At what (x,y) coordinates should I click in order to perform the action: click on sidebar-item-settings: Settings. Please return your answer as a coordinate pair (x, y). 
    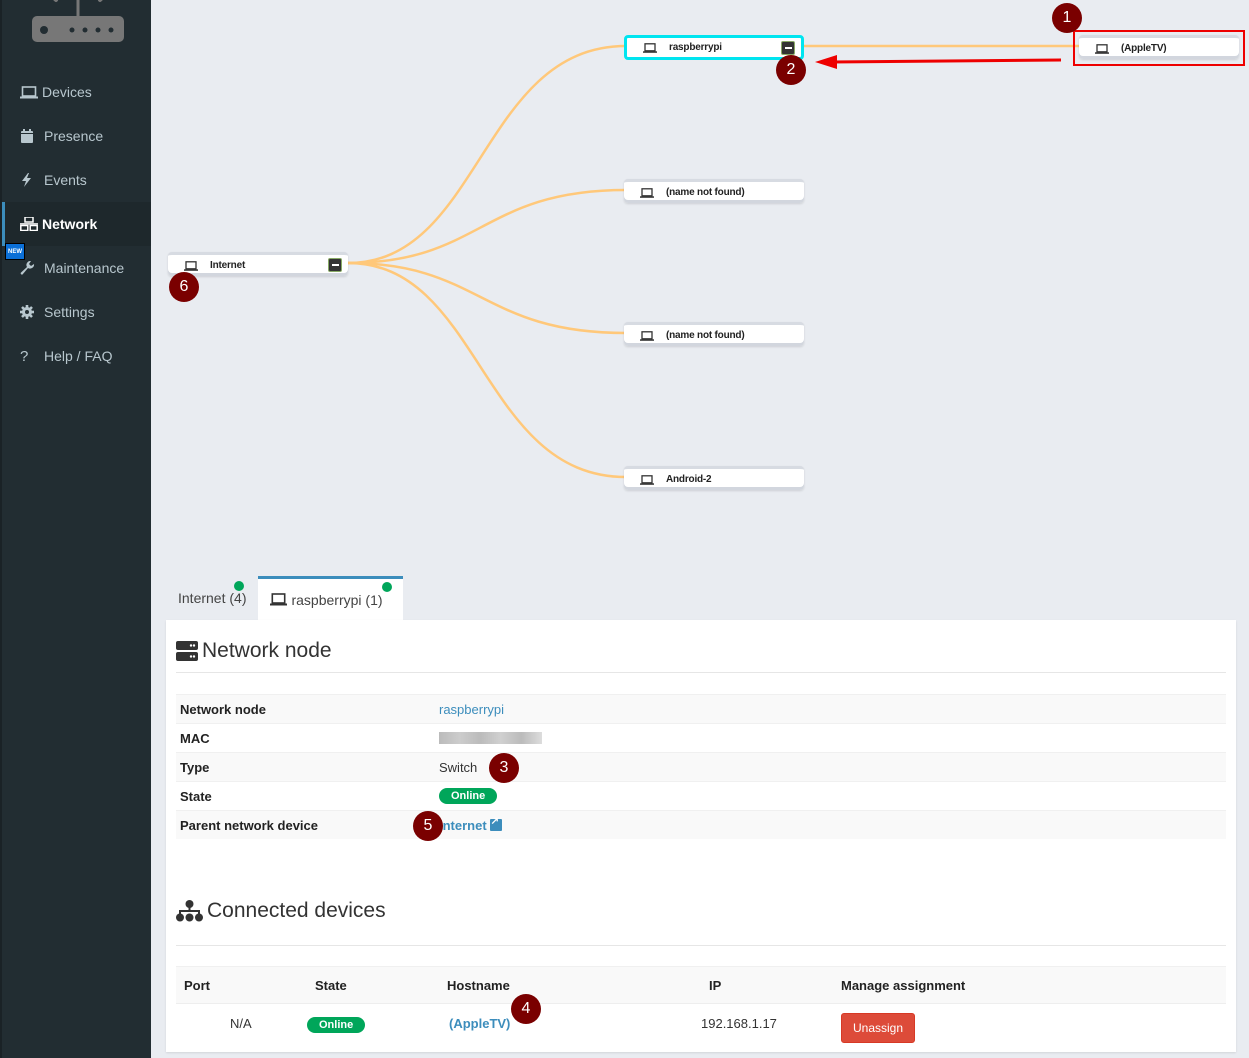
    Looking at the image, I should click on (76, 312).